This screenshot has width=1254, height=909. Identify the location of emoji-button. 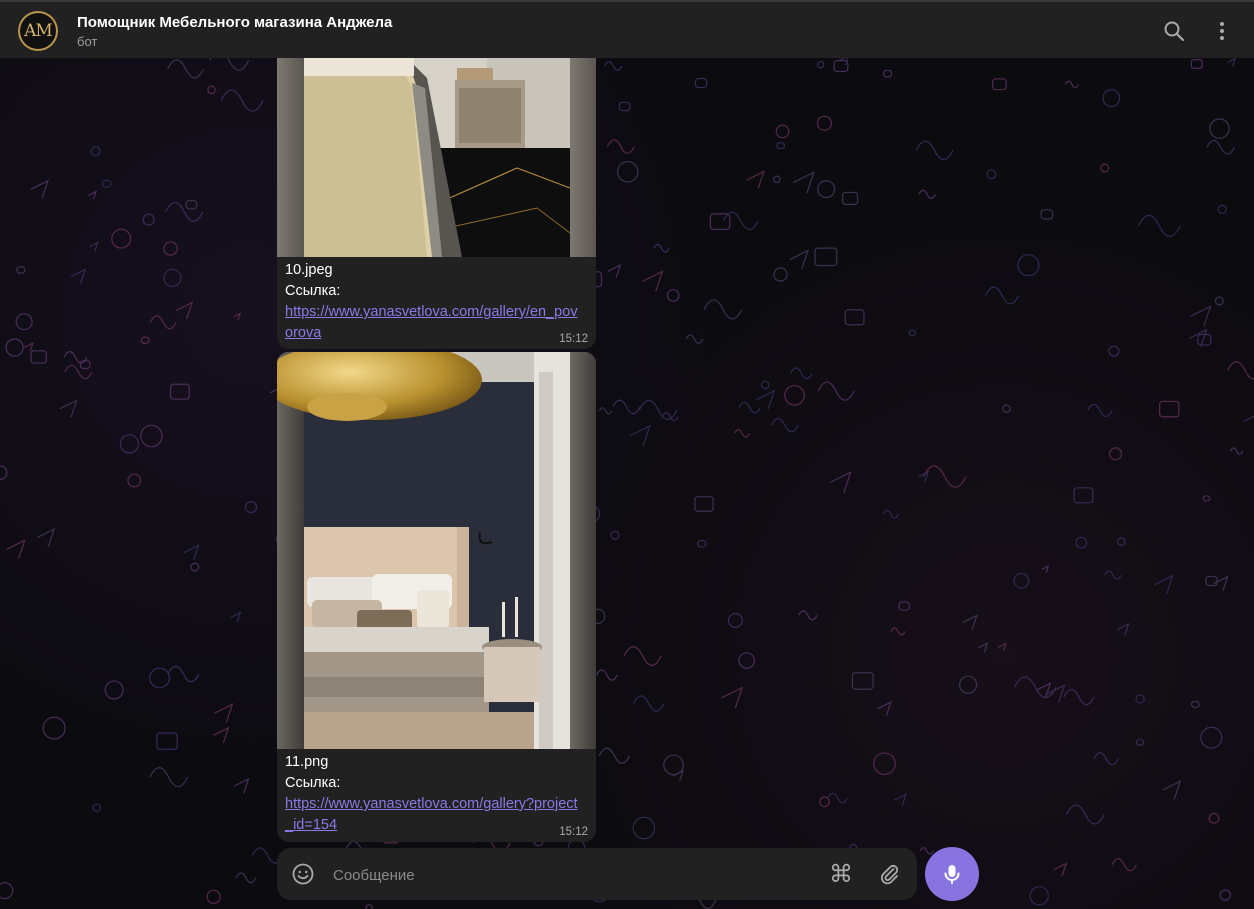
(303, 874).